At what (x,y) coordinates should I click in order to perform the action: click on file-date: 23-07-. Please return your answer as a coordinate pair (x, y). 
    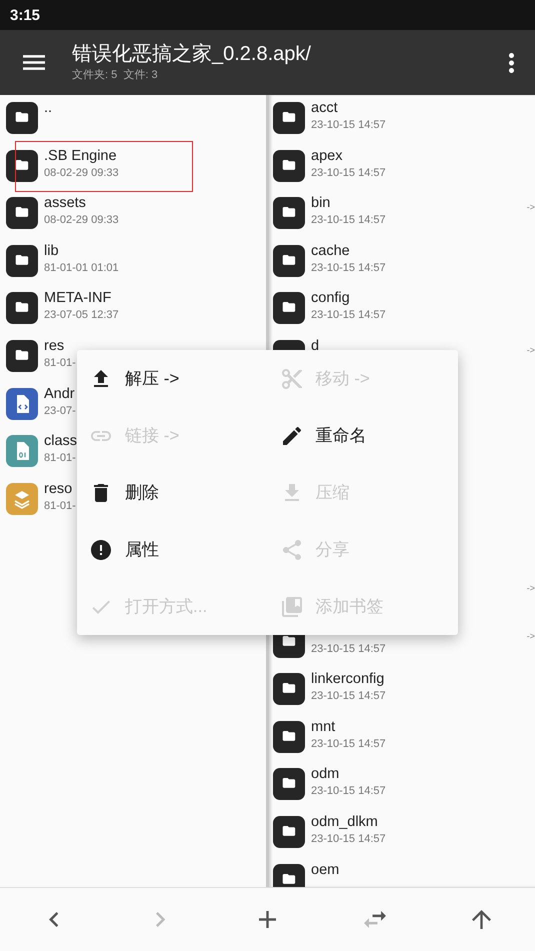
    Looking at the image, I should click on (60, 411).